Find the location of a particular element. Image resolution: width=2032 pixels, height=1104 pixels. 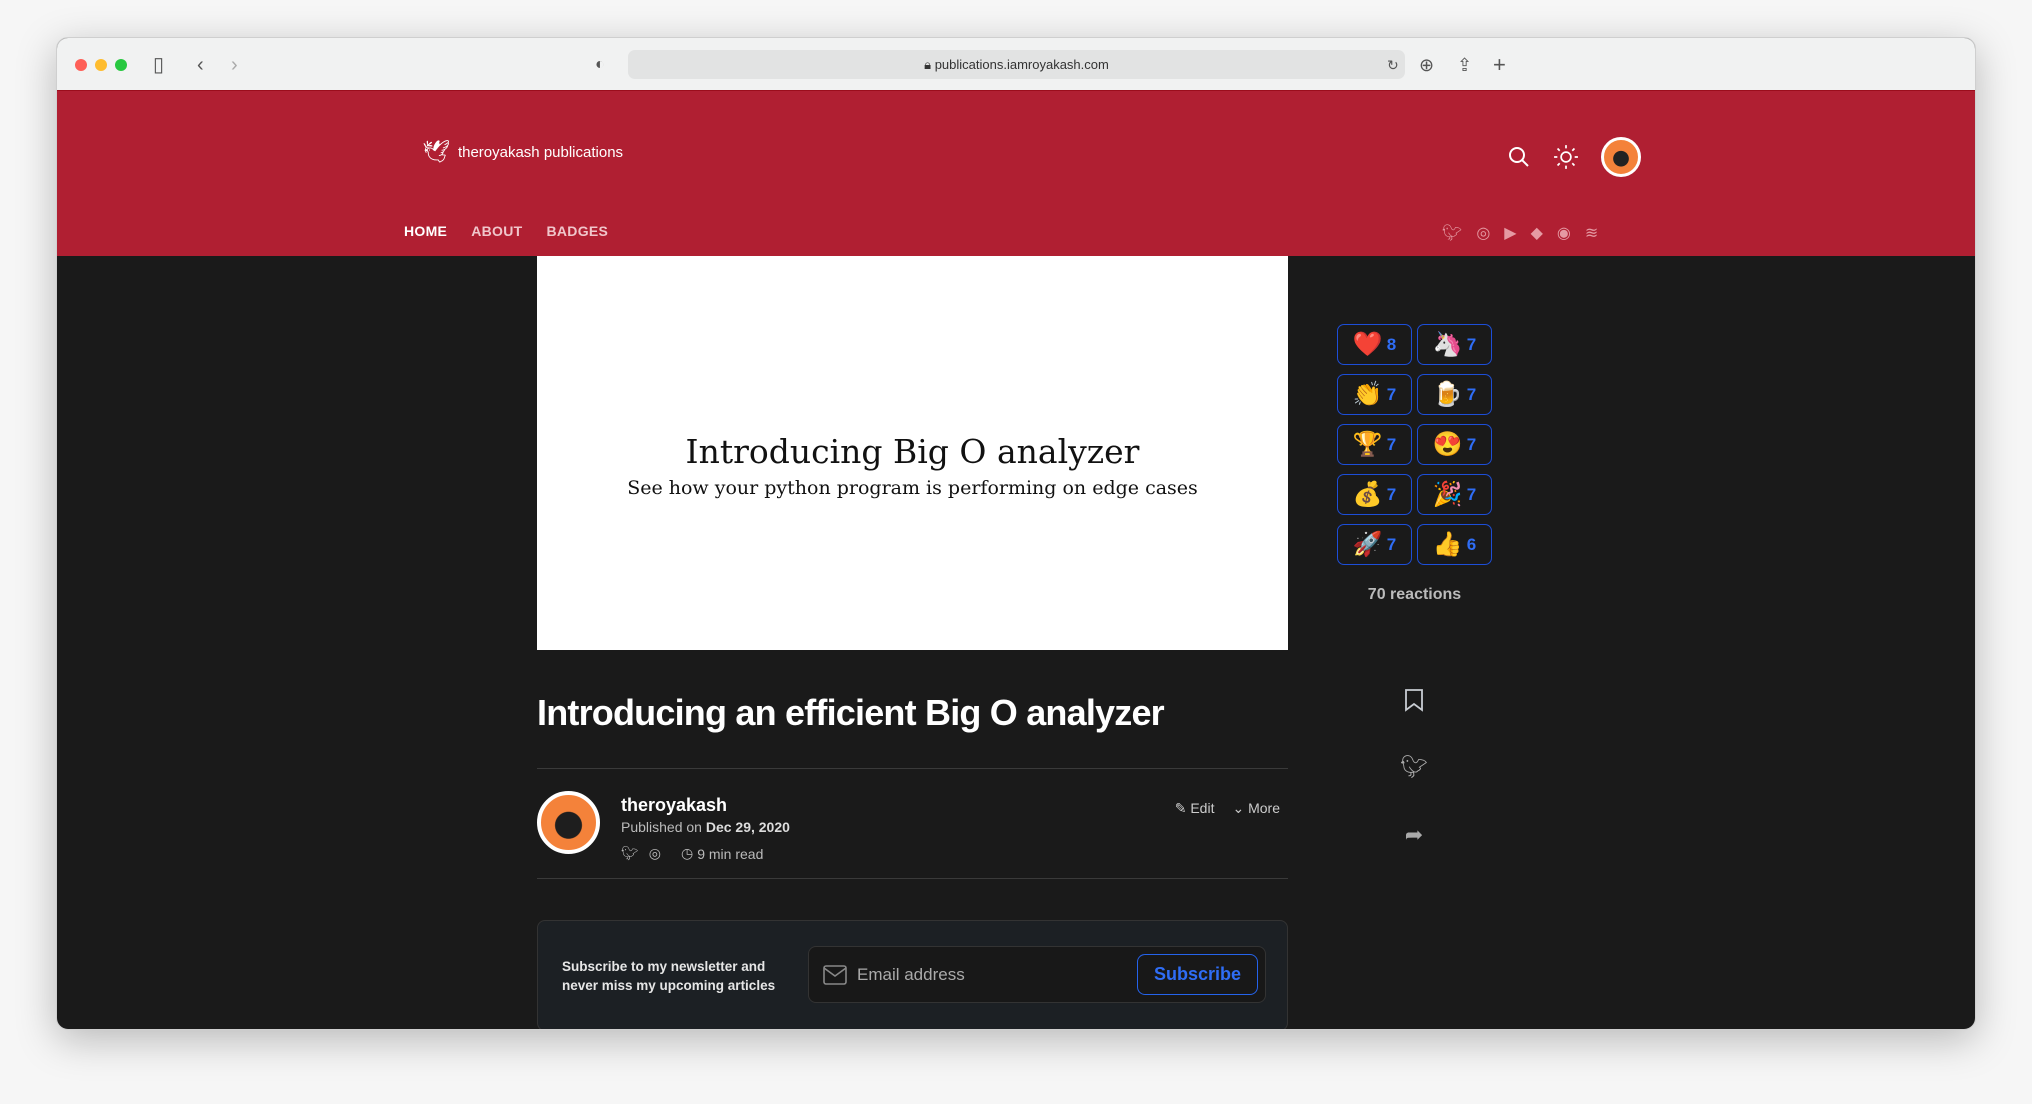

reaction-emoji-icon: 🦄 is located at coordinates (1447, 344).